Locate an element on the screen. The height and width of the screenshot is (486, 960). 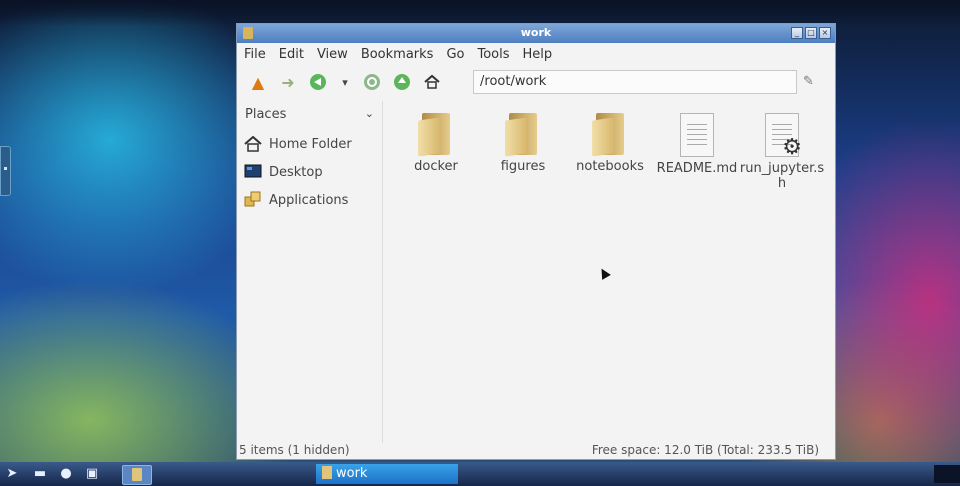
desktop-side-handle is located at coordinates (5, 171).